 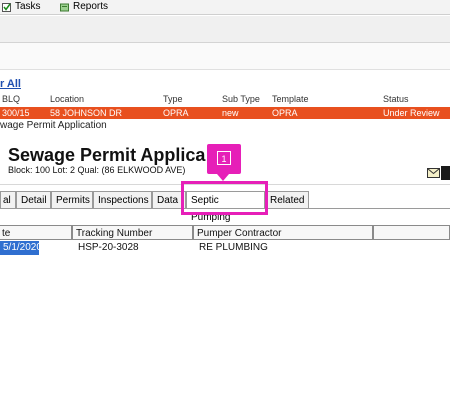 What do you see at coordinates (285, 113) in the screenshot?
I see `row-template: OPRA` at bounding box center [285, 113].